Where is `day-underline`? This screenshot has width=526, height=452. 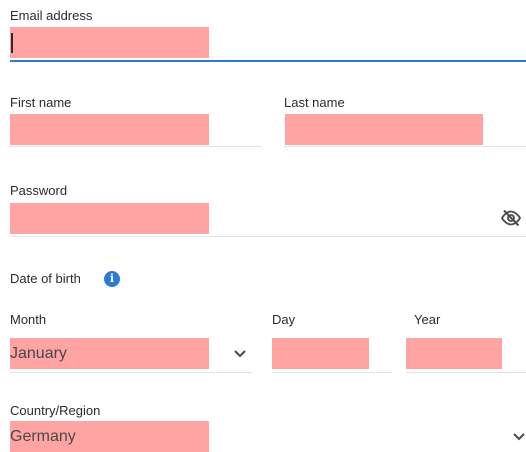 day-underline is located at coordinates (332, 372).